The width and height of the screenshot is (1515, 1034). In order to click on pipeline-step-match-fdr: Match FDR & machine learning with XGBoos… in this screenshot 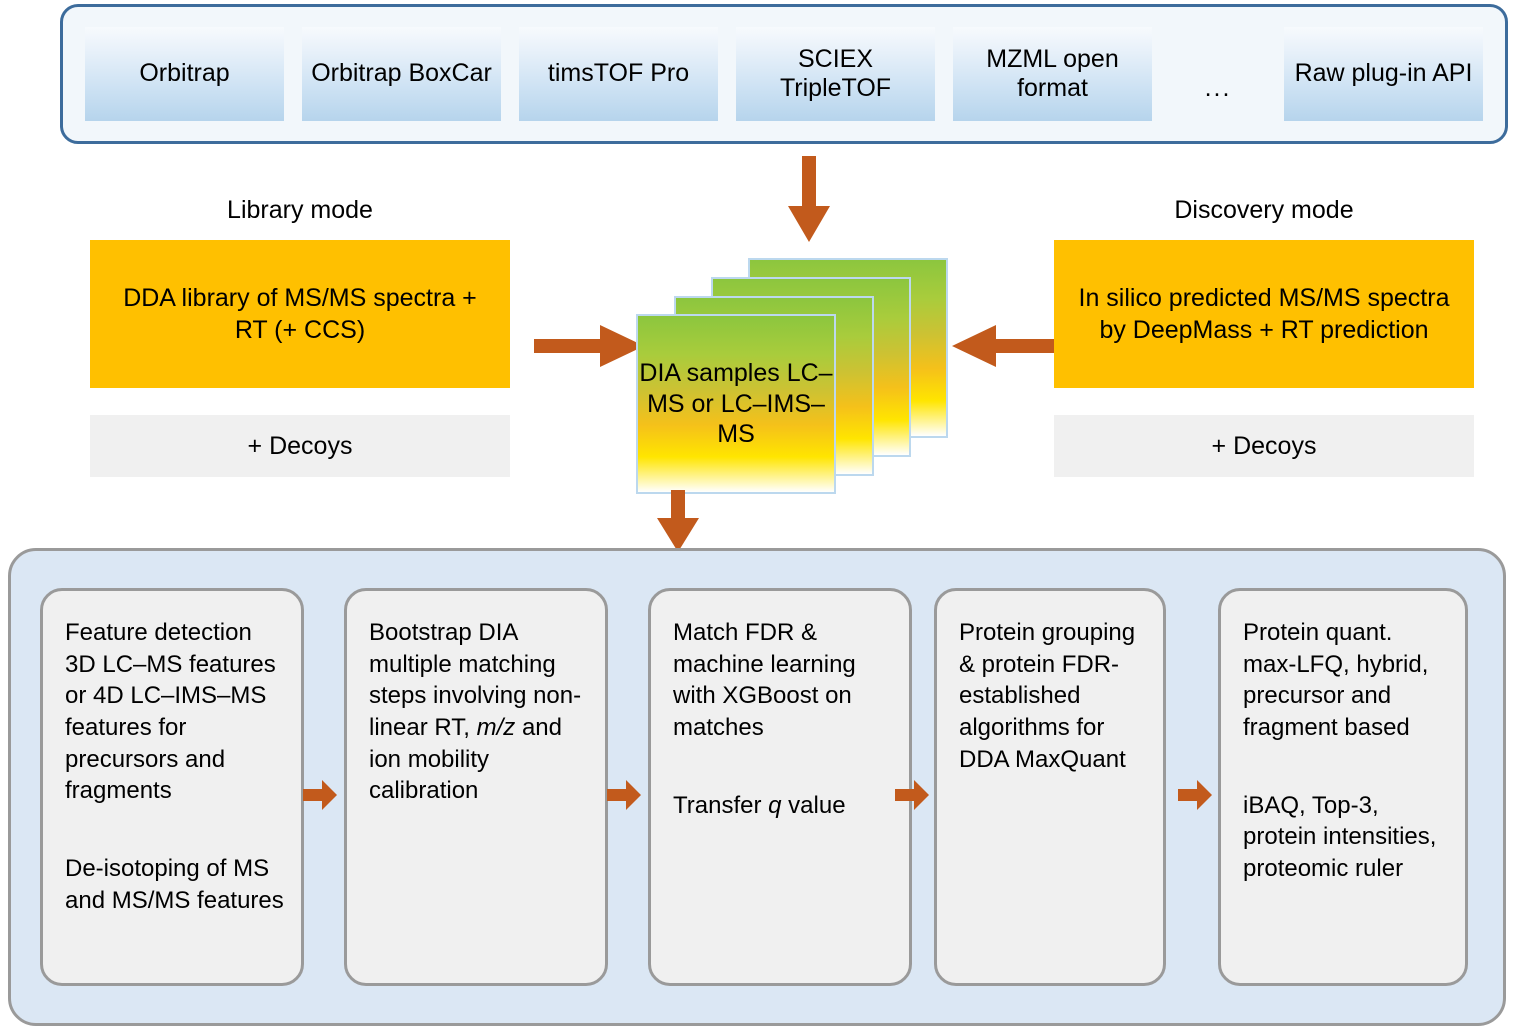, I will do `click(780, 787)`.